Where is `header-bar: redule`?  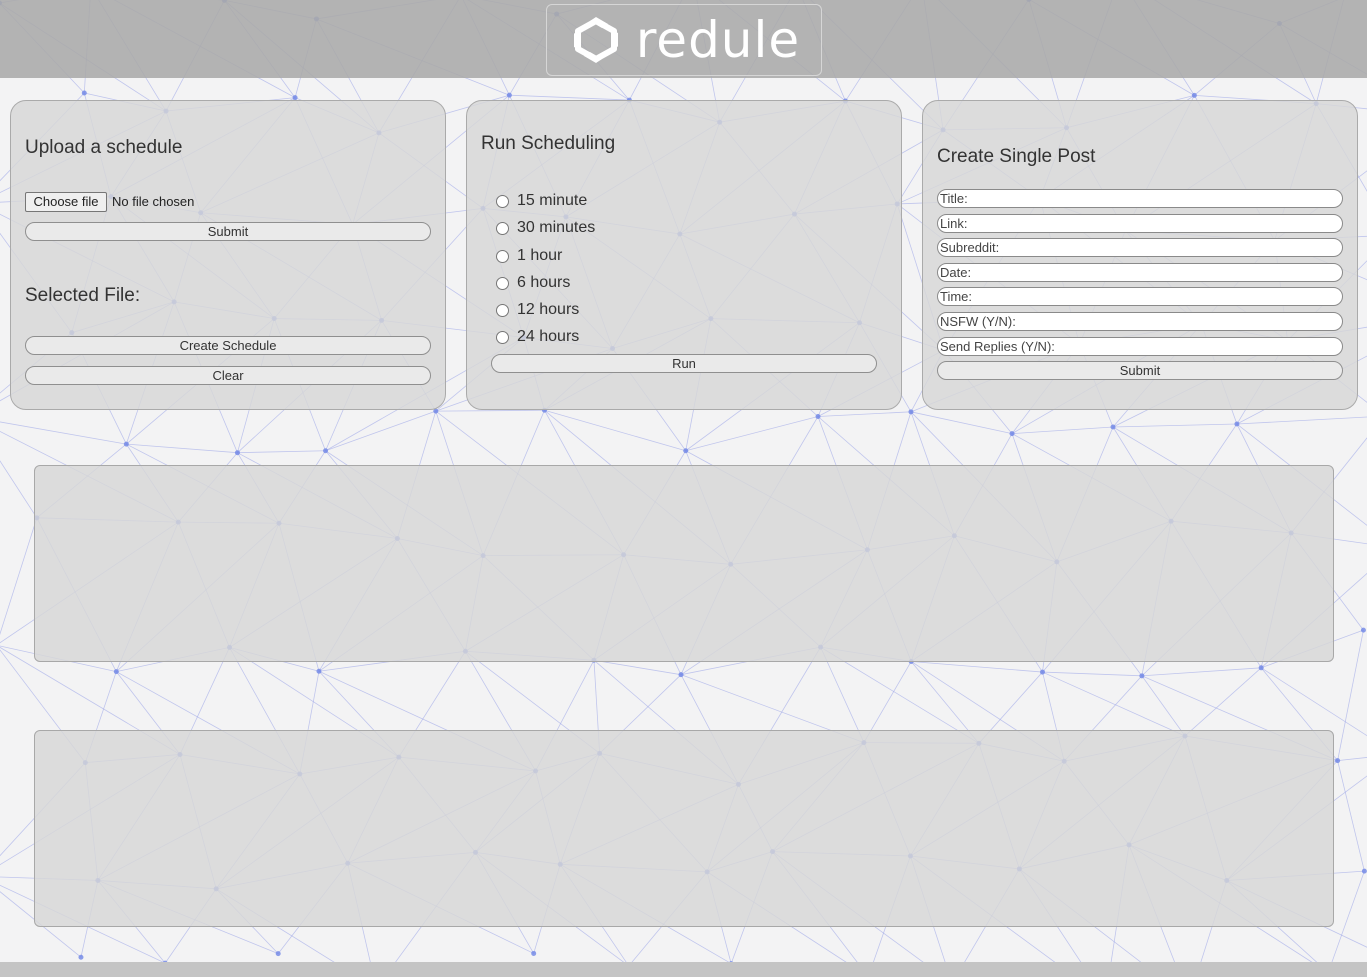 header-bar: redule is located at coordinates (683, 39).